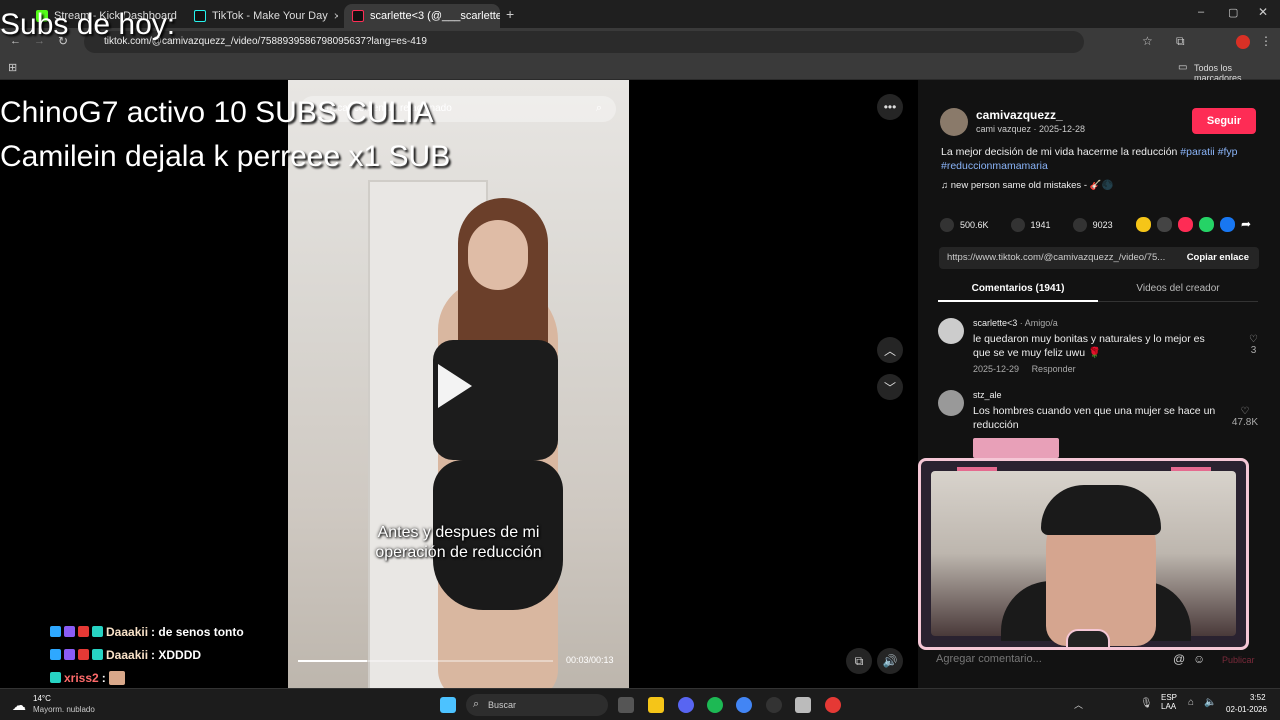 This screenshot has width=1280, height=720. Describe the element at coordinates (1030, 225) in the screenshot. I see `comment-action: 1941` at that location.